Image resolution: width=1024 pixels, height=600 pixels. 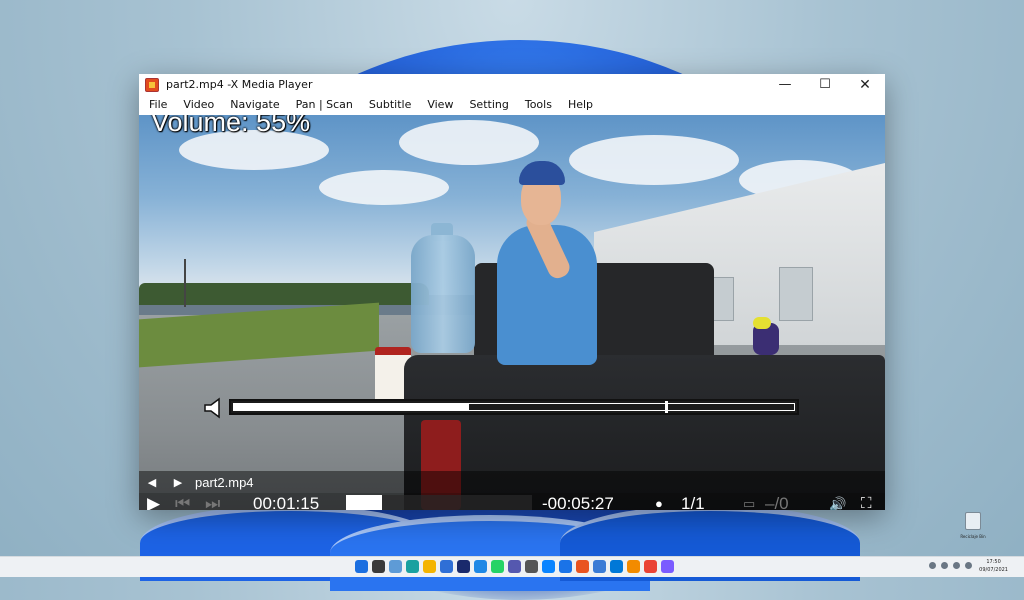 What do you see at coordinates (932, 565) in the screenshot?
I see `tray-chevron-icon` at bounding box center [932, 565].